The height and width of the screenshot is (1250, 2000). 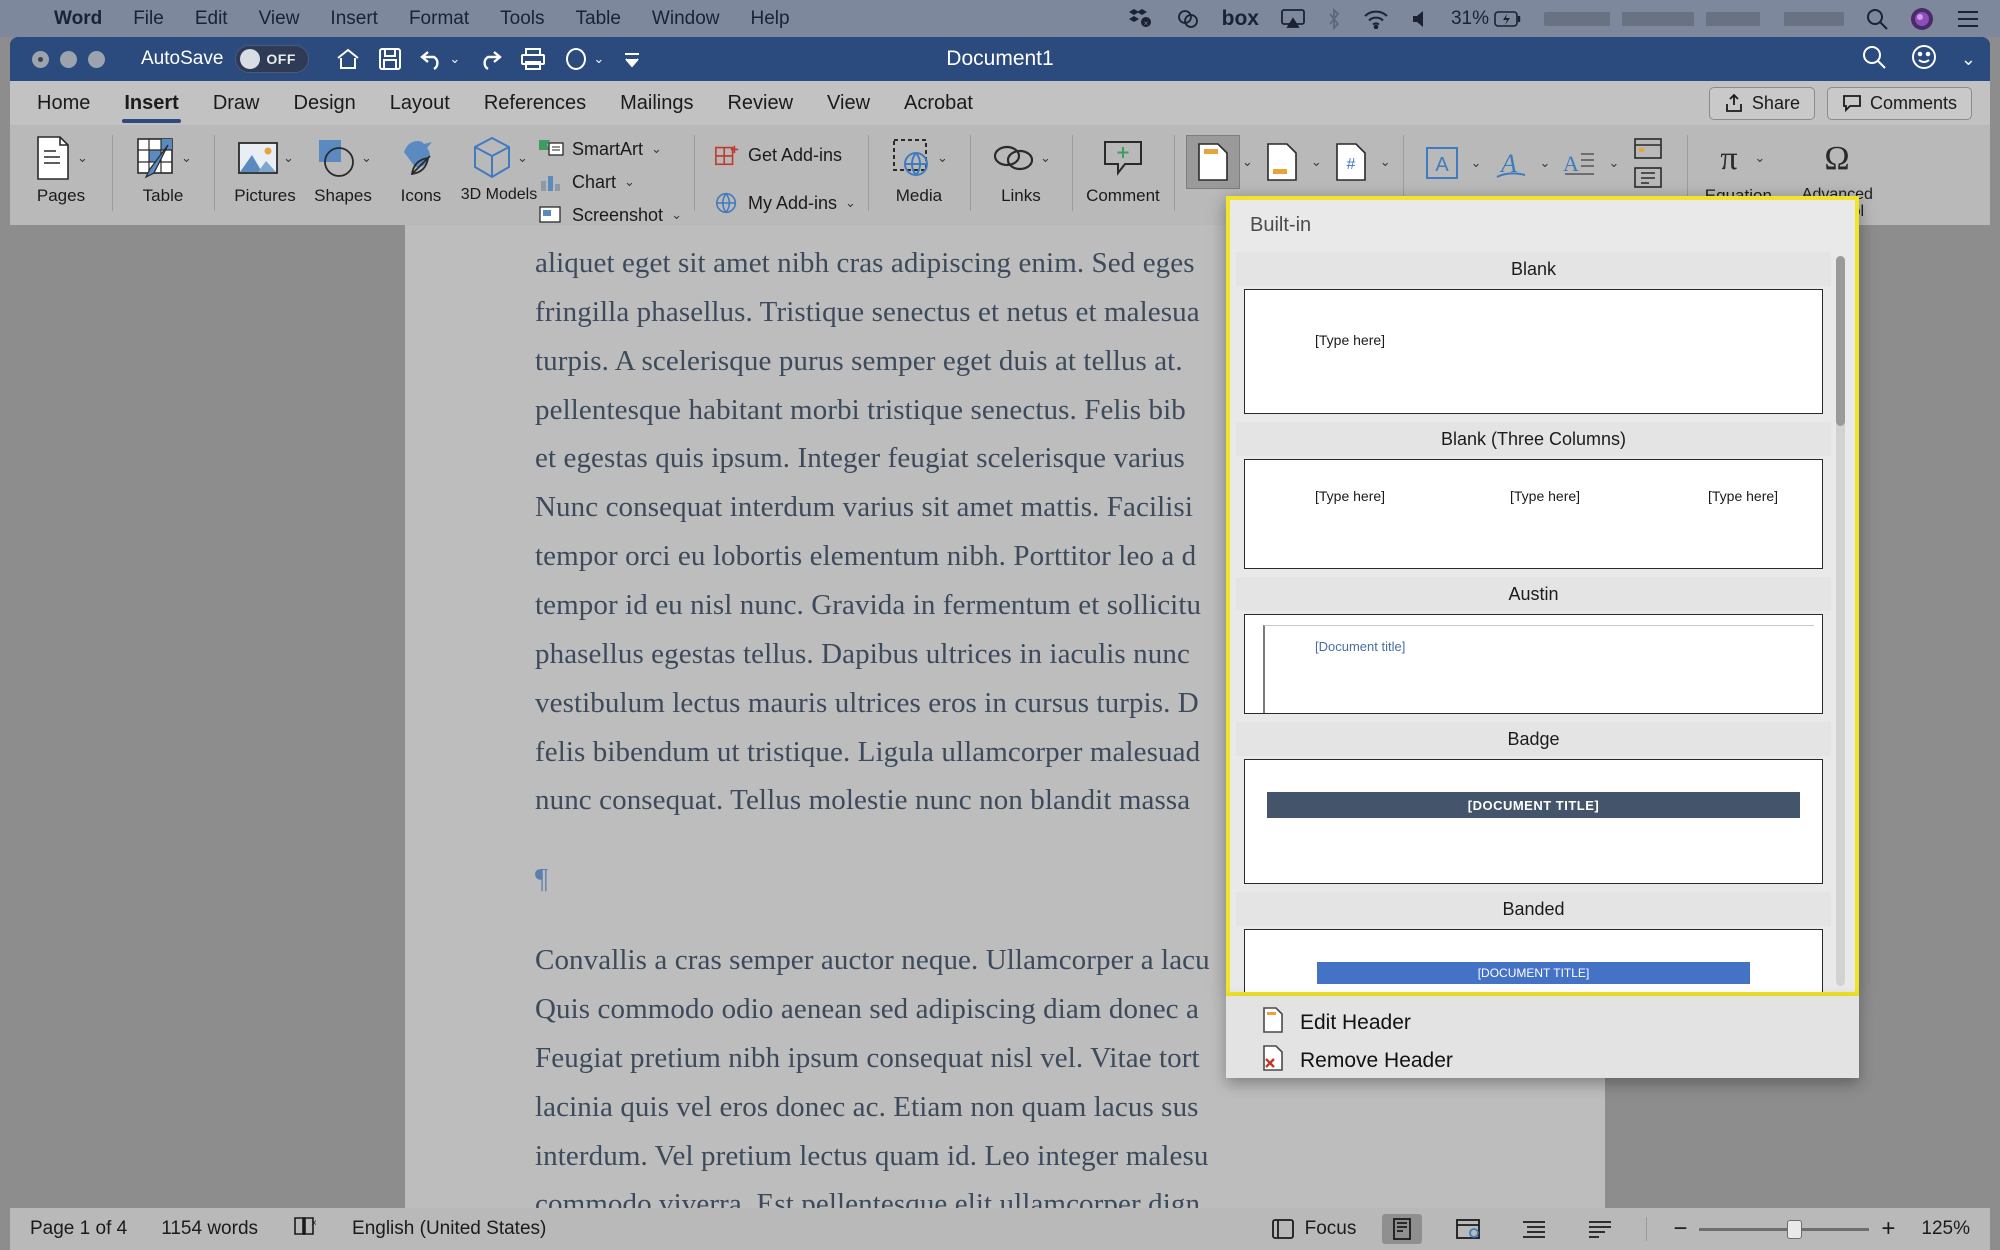 I want to click on wordart-button: A, so click(x=1511, y=163).